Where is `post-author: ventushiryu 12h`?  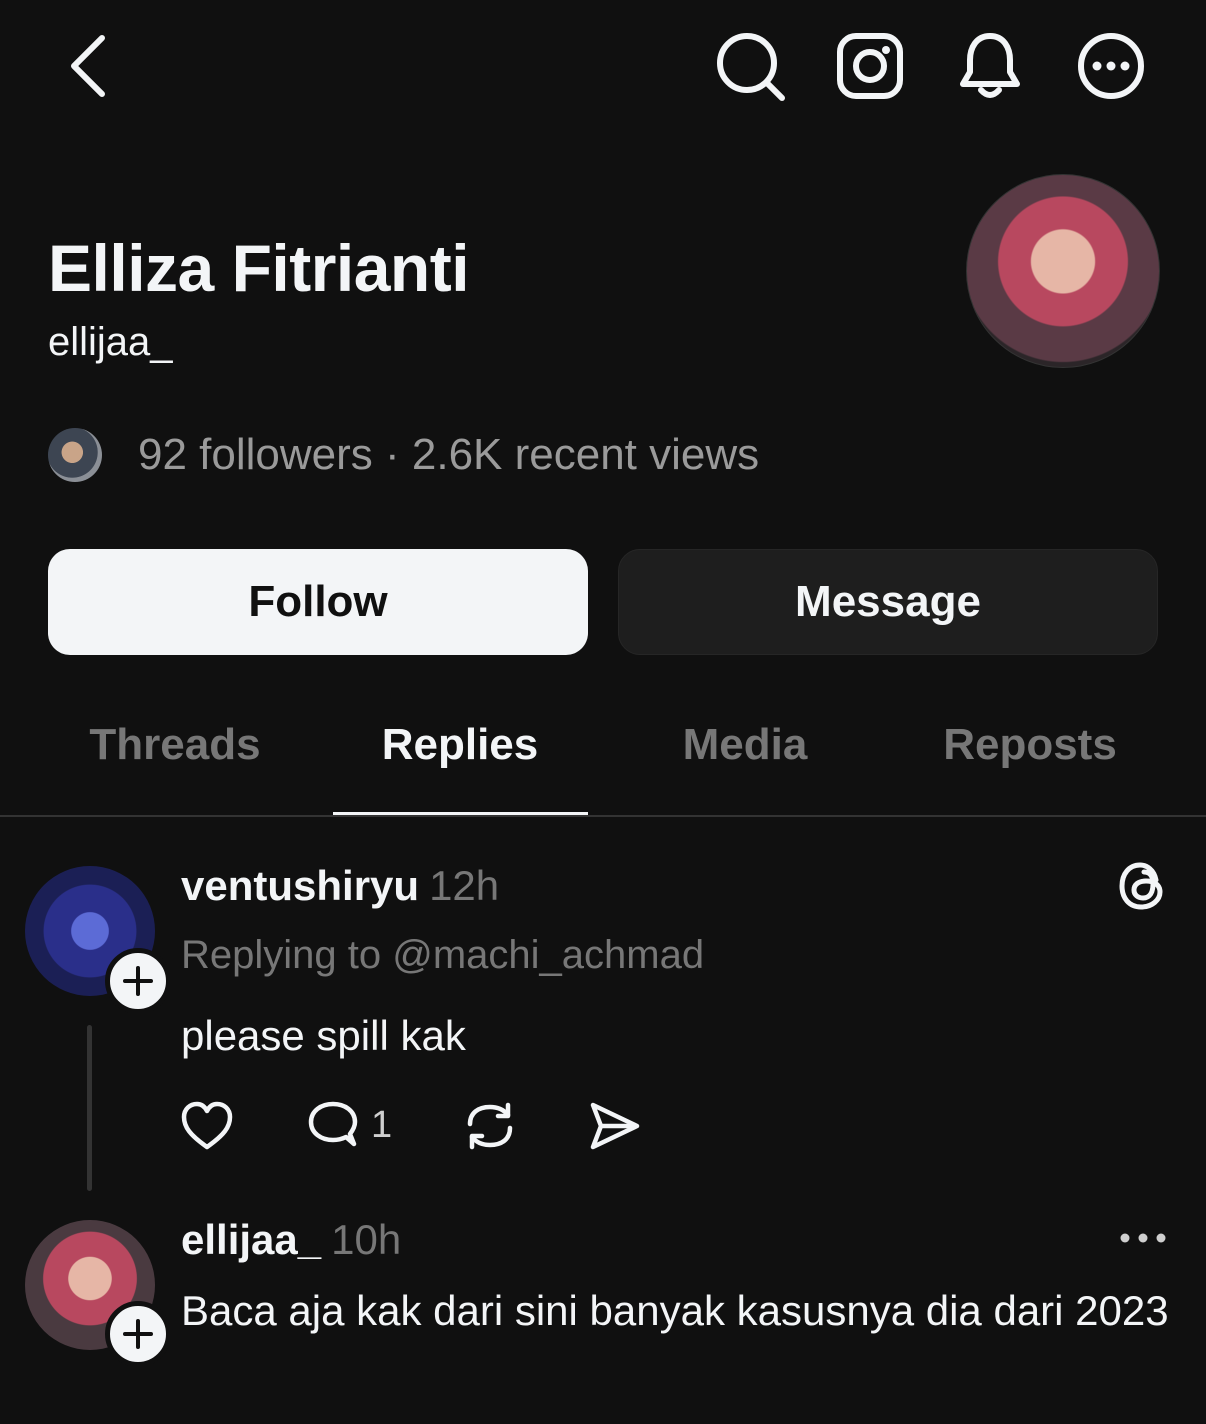 post-author: ventushiryu 12h is located at coordinates (340, 886).